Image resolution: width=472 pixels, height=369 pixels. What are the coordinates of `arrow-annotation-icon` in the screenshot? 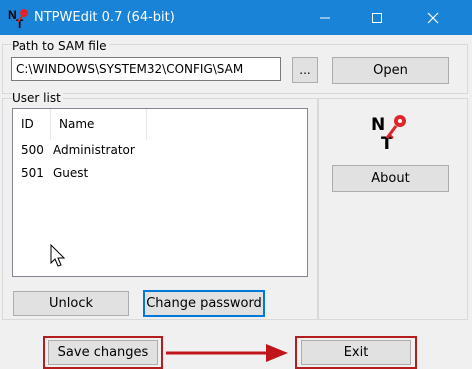 It's located at (228, 353).